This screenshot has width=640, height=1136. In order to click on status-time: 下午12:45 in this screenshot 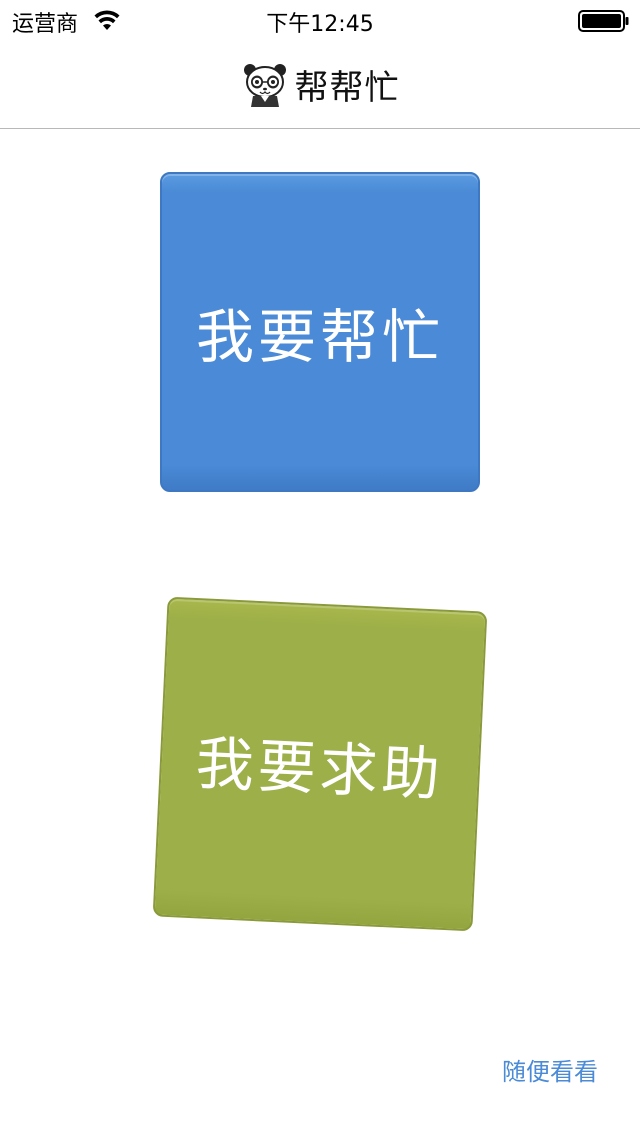, I will do `click(320, 24)`.